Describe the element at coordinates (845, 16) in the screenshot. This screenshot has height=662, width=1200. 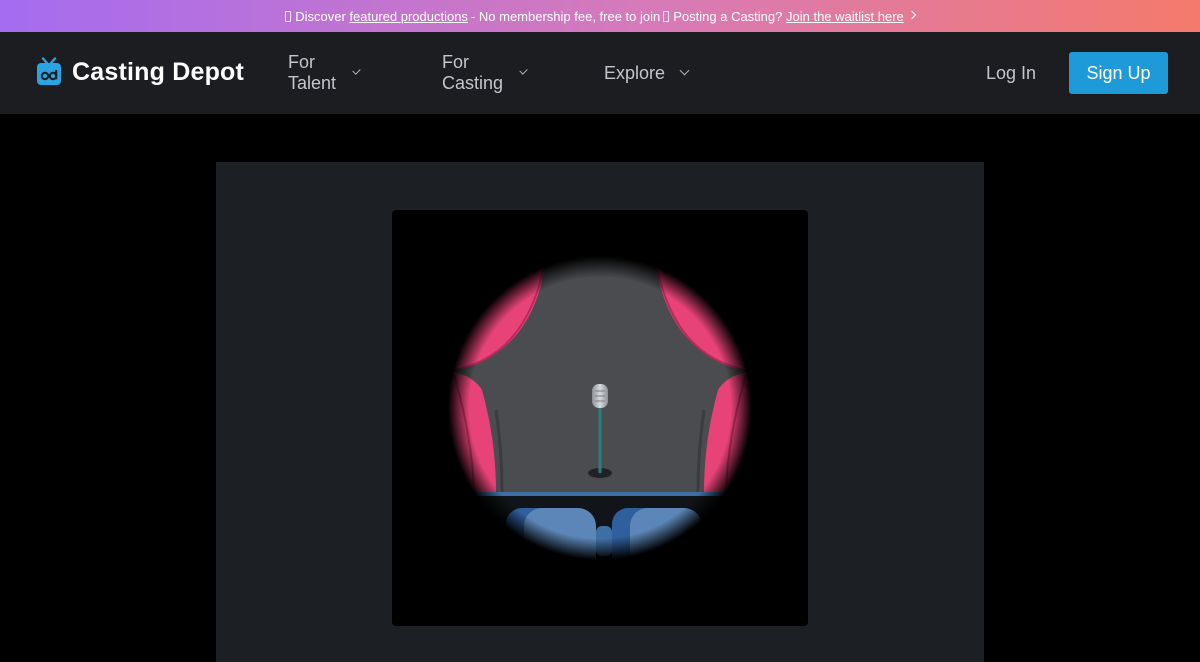
I see `join-waitlist-link: Join the waitlist here` at that location.